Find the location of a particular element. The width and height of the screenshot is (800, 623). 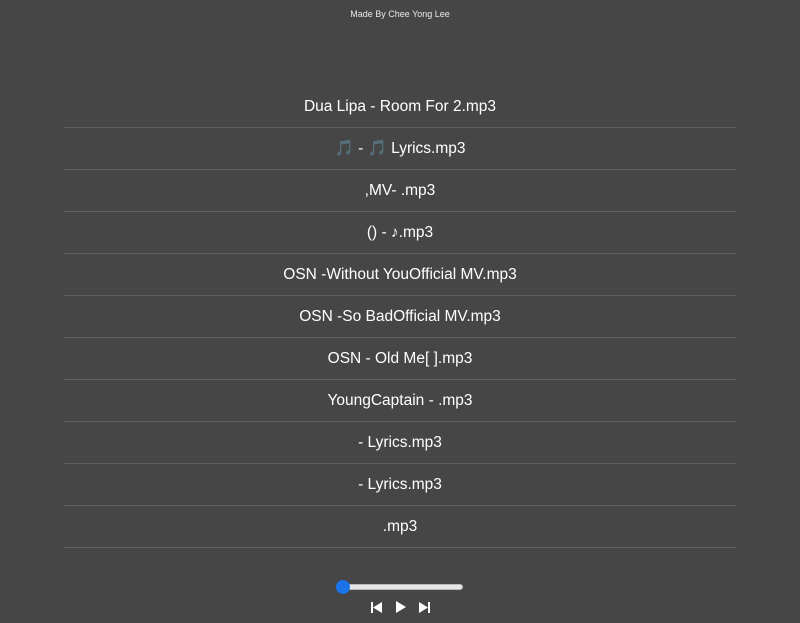

previous-button is located at coordinates (376, 607).